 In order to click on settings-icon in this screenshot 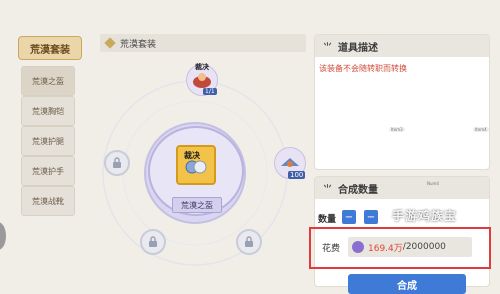, I will do `click(110, 43)`.